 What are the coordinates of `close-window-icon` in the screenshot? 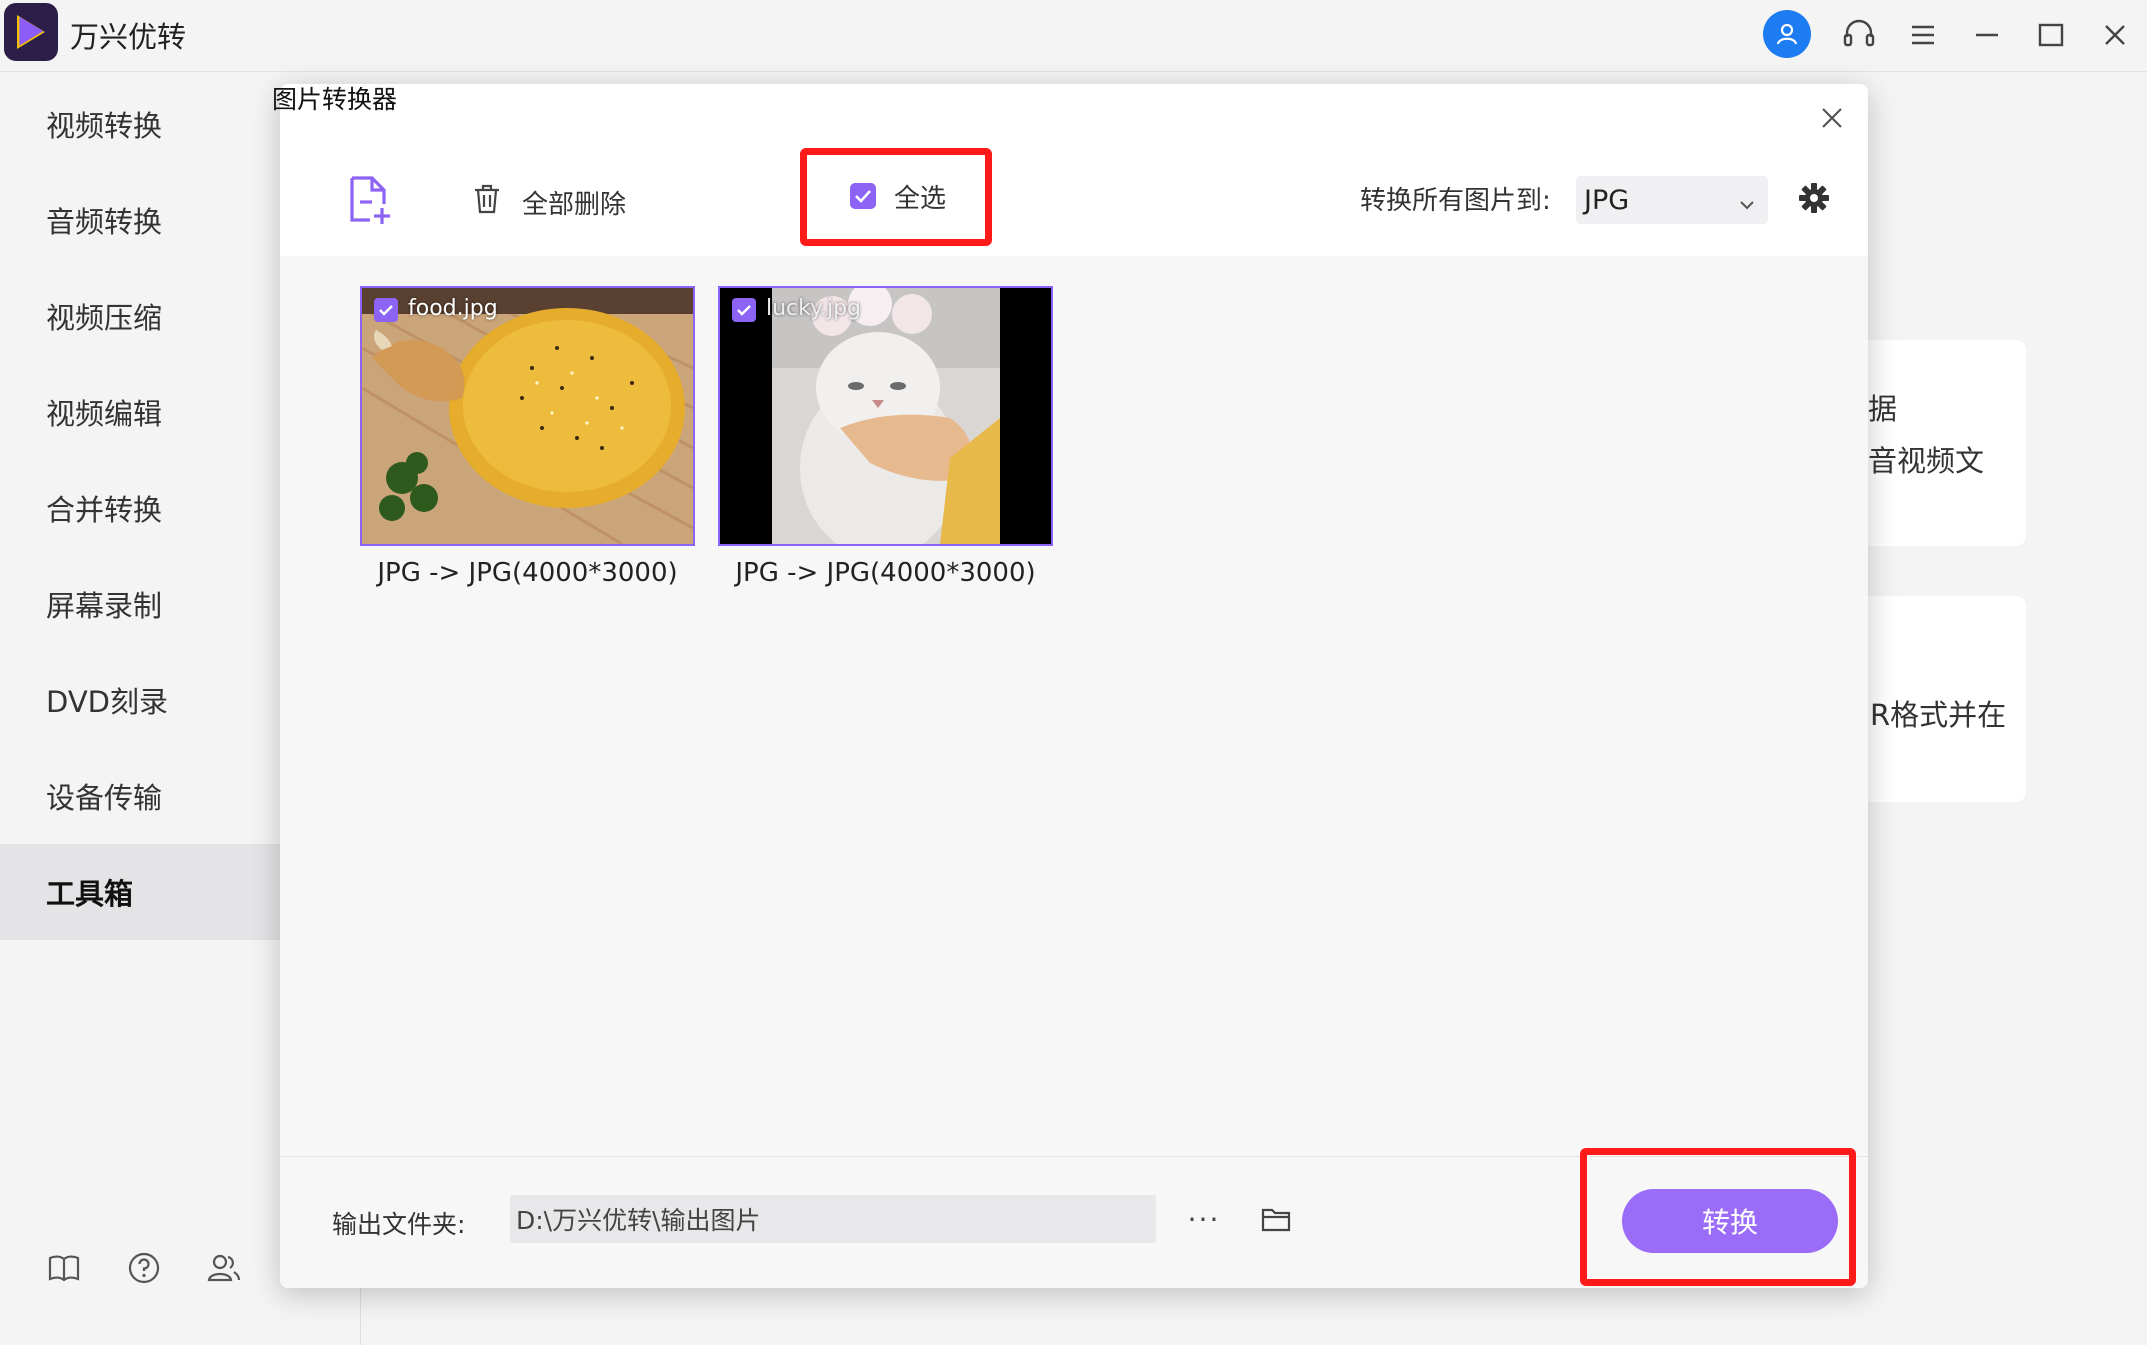 It's located at (2115, 35).